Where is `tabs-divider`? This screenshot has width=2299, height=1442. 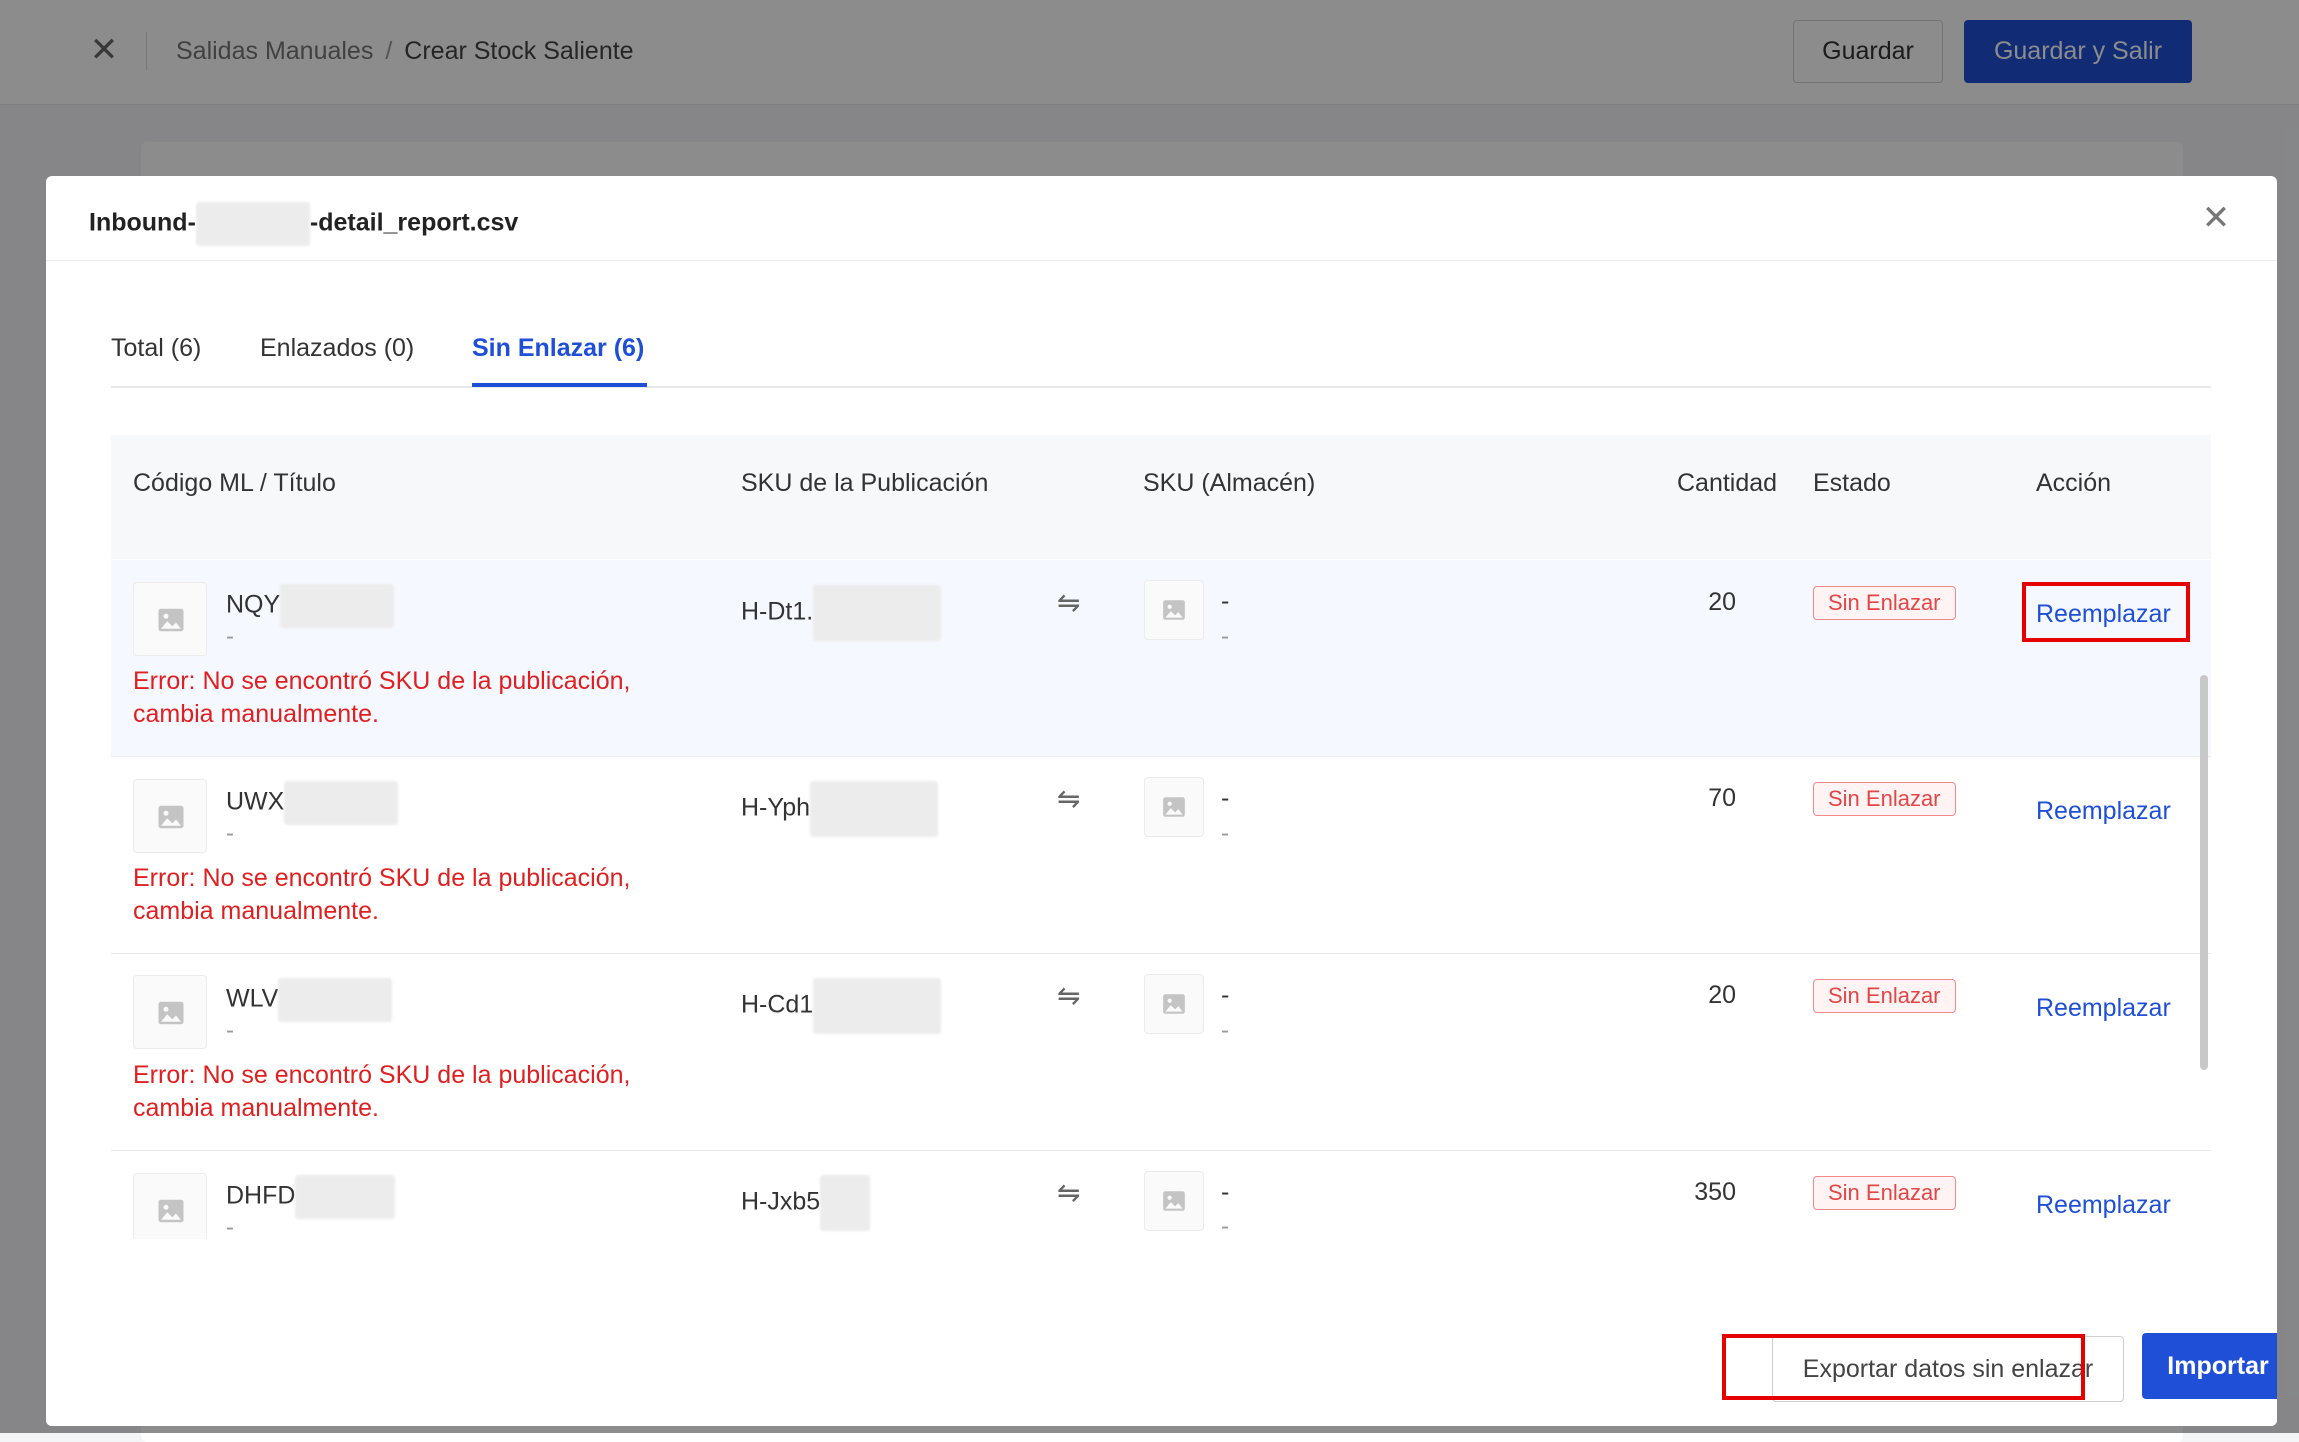 tabs-divider is located at coordinates (1161, 387).